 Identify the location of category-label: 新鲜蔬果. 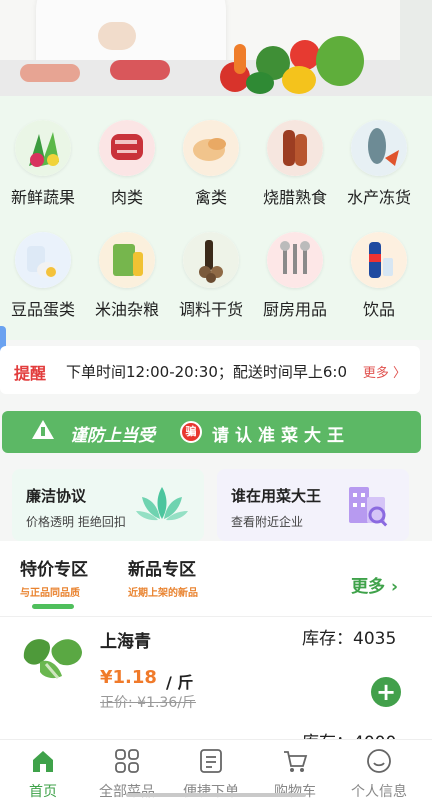
(42, 197).